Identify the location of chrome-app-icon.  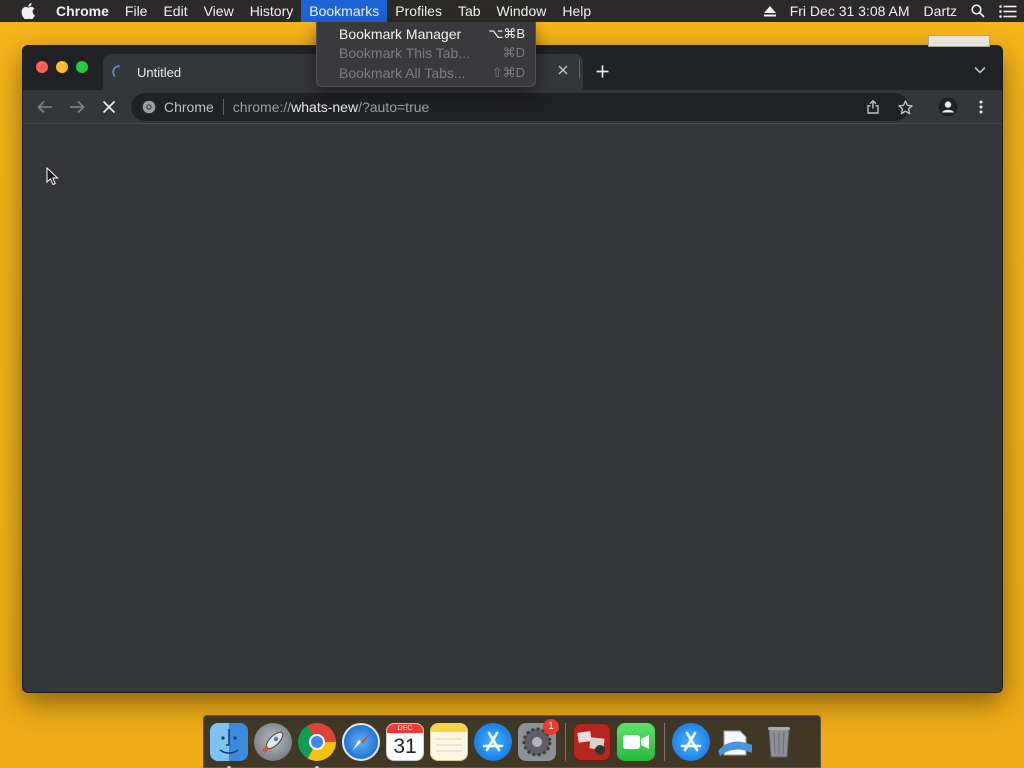
(317, 745).